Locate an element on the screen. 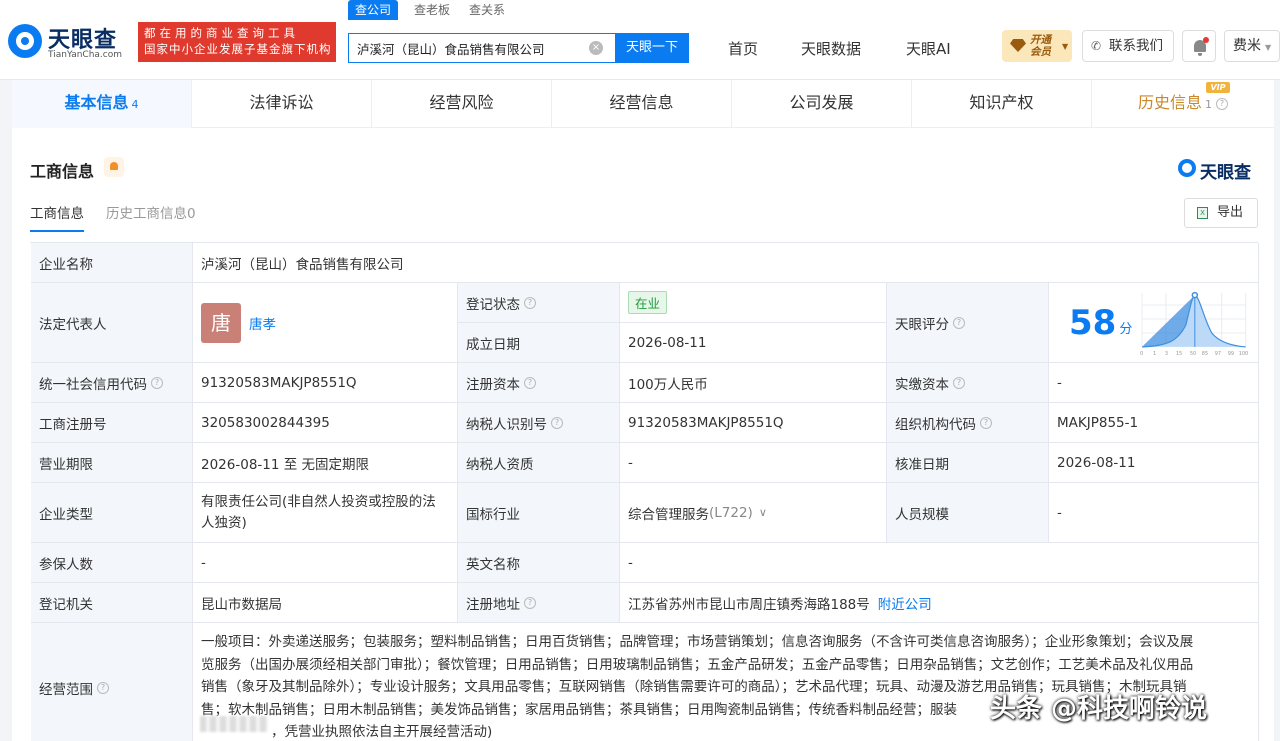 This screenshot has width=1280, height=741. contact-label: 联系我们 is located at coordinates (1136, 46).